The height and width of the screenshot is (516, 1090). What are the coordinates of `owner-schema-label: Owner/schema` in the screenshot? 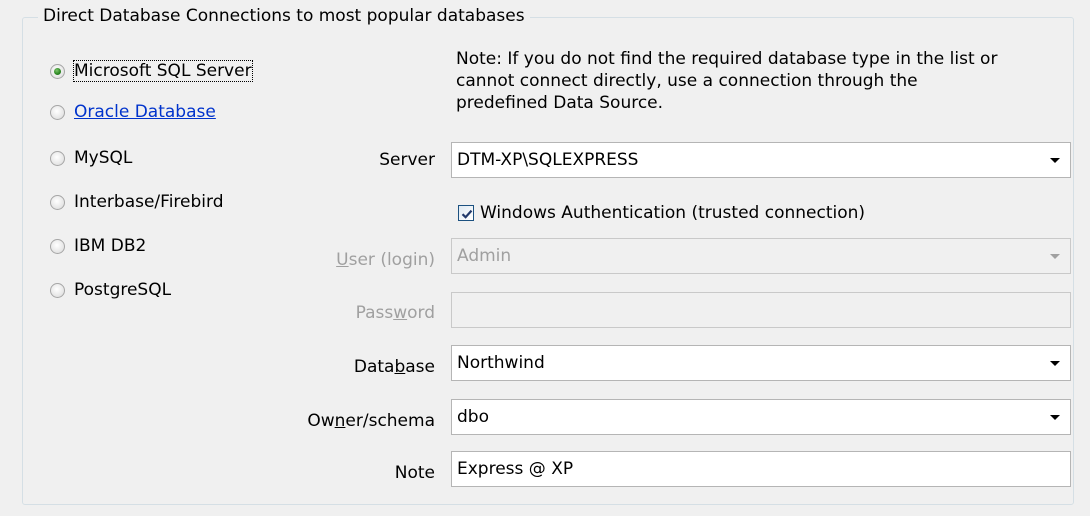 It's located at (371, 421).